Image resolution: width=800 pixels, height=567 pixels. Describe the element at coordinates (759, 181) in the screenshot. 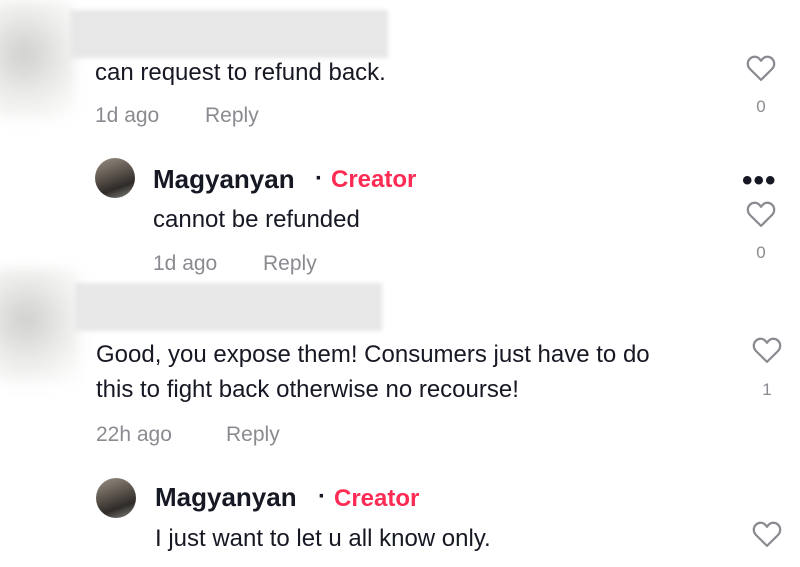

I see `more-dots-icon: •••` at that location.